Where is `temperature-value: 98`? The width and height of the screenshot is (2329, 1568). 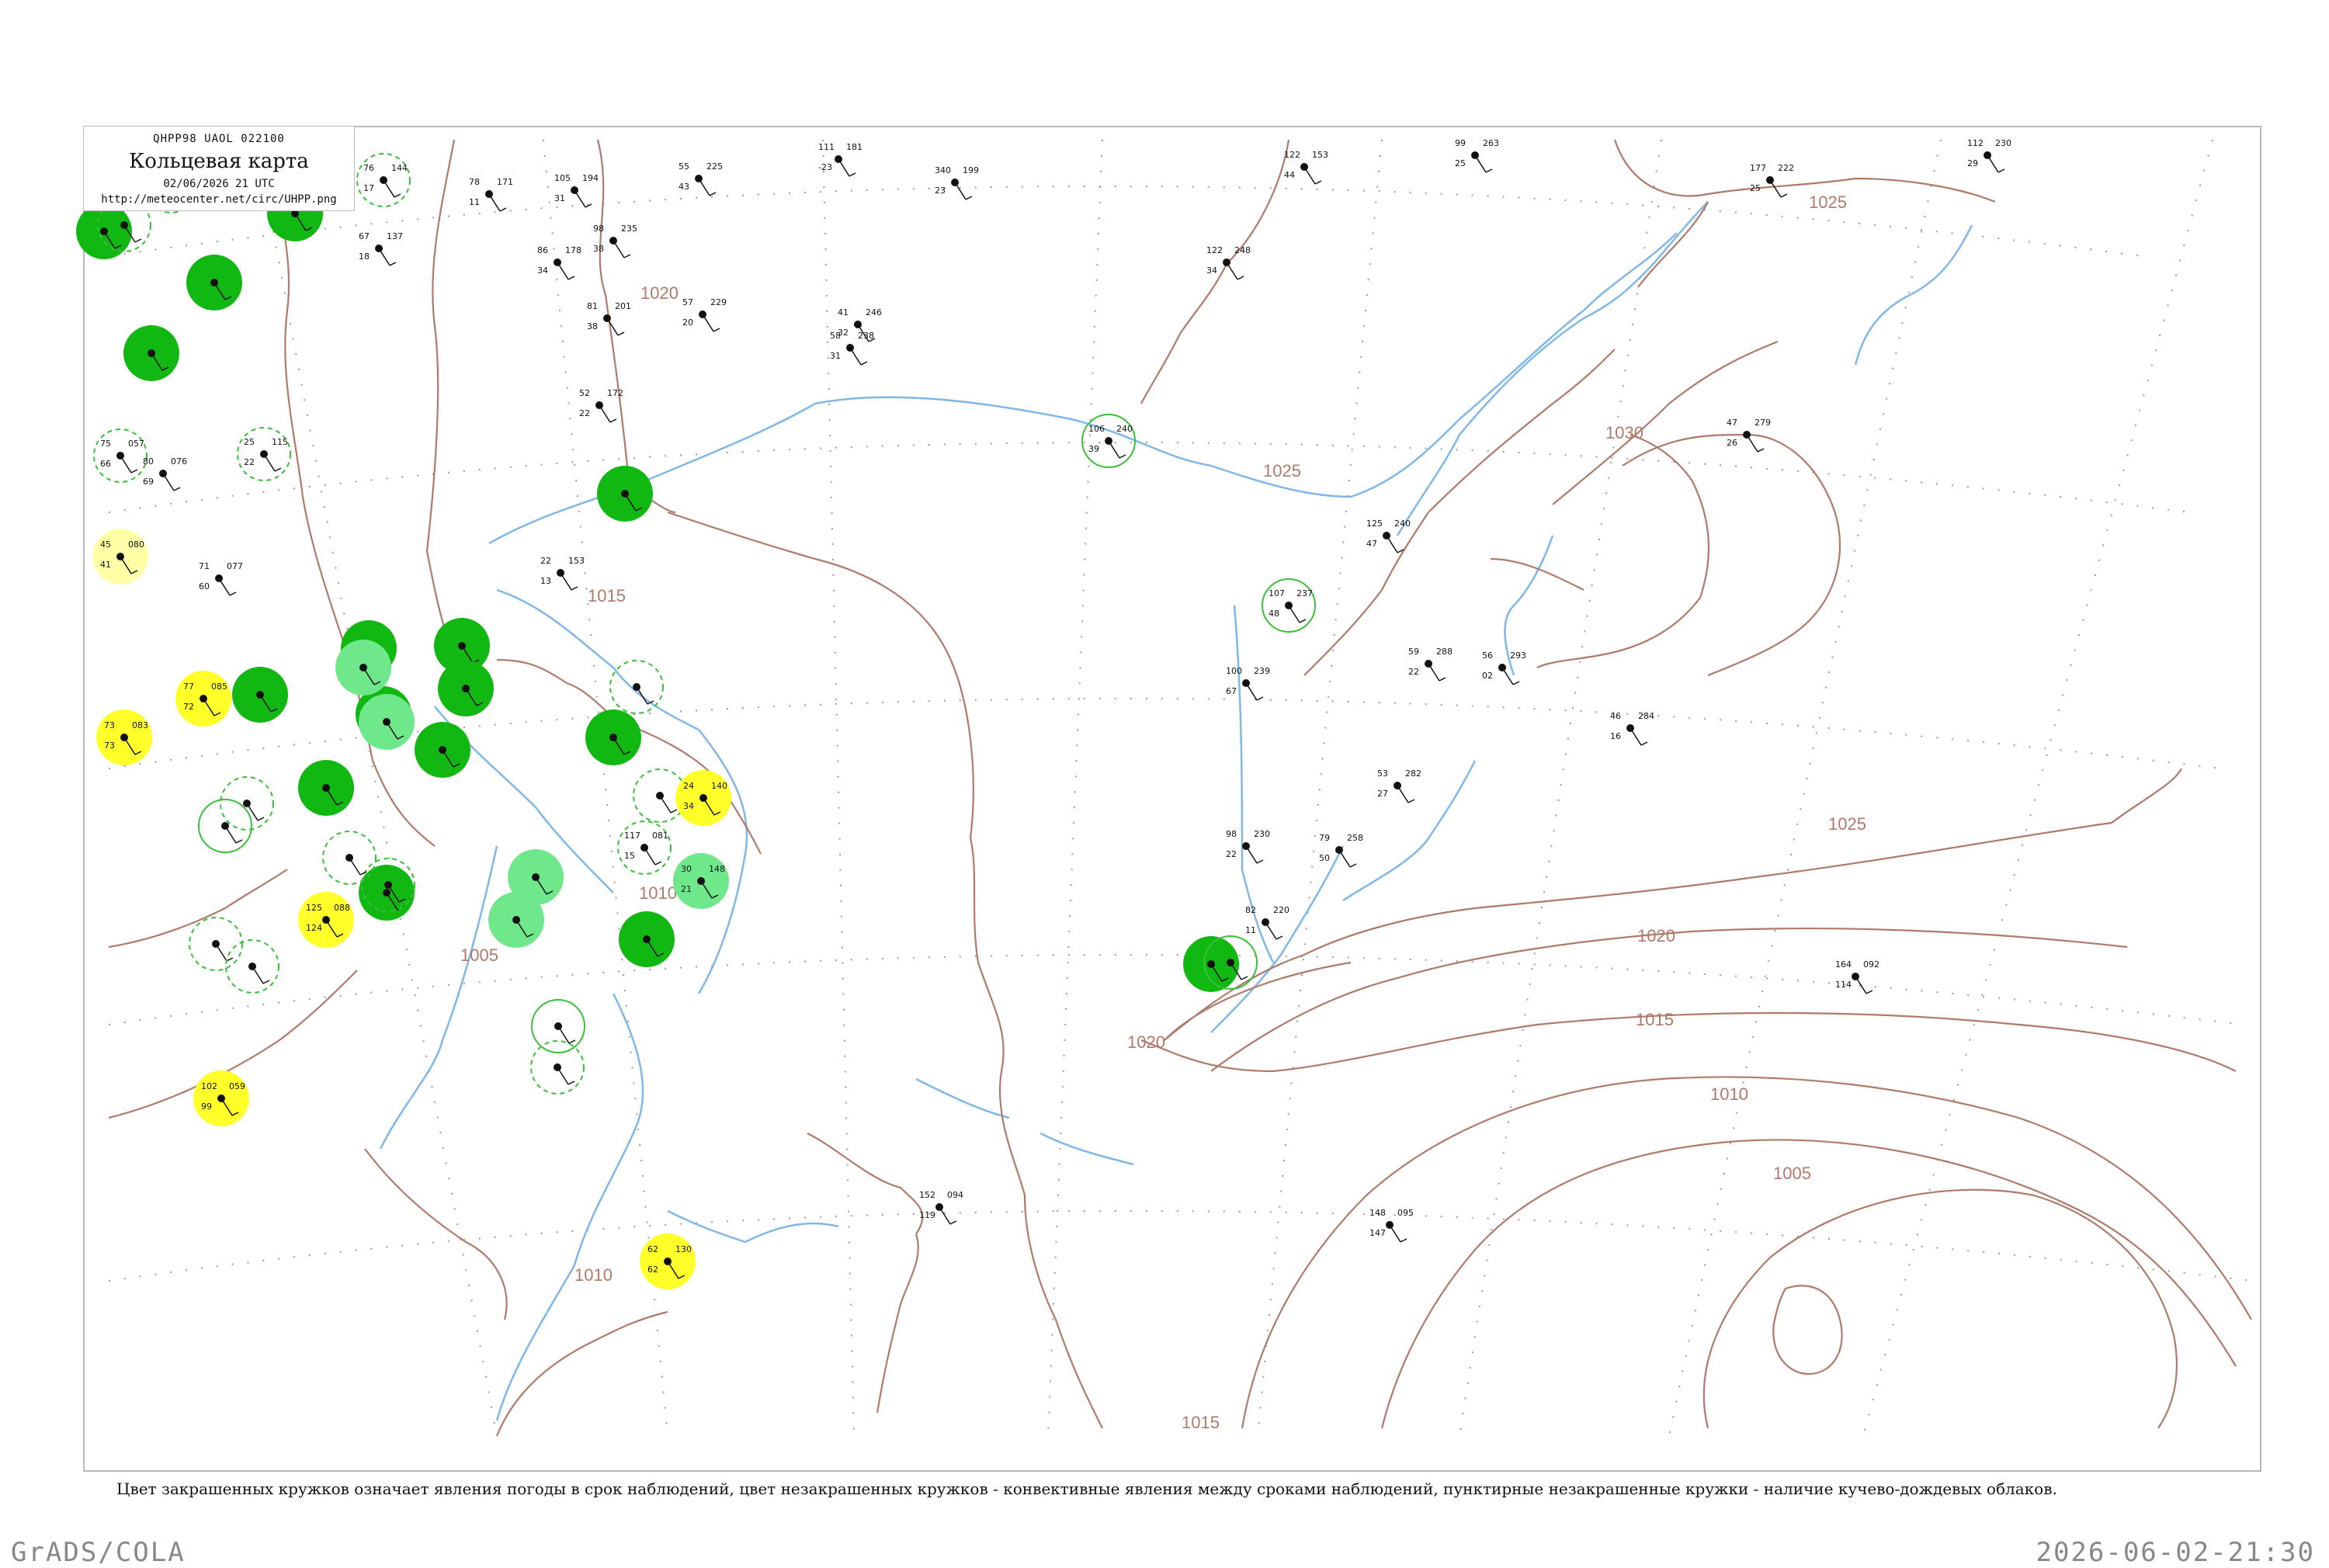
temperature-value: 98 is located at coordinates (598, 229).